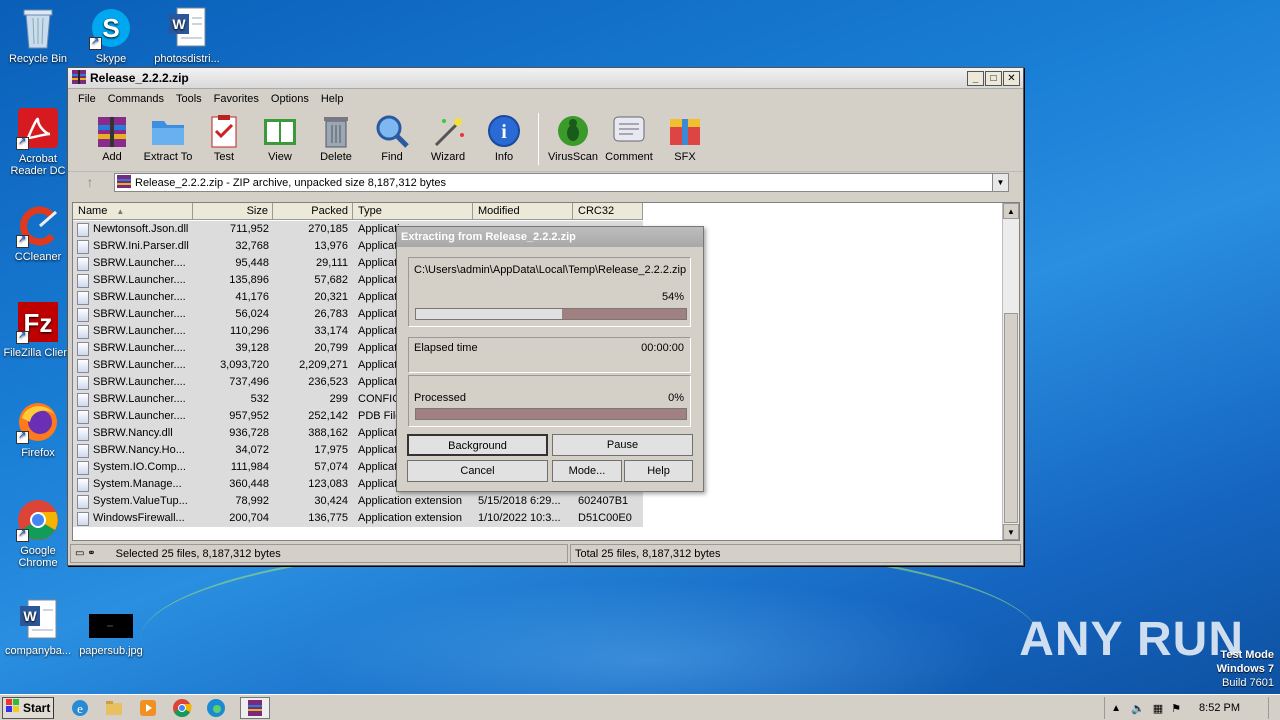  Describe the element at coordinates (975, 78) in the screenshot. I see `minimize-button: _` at that location.